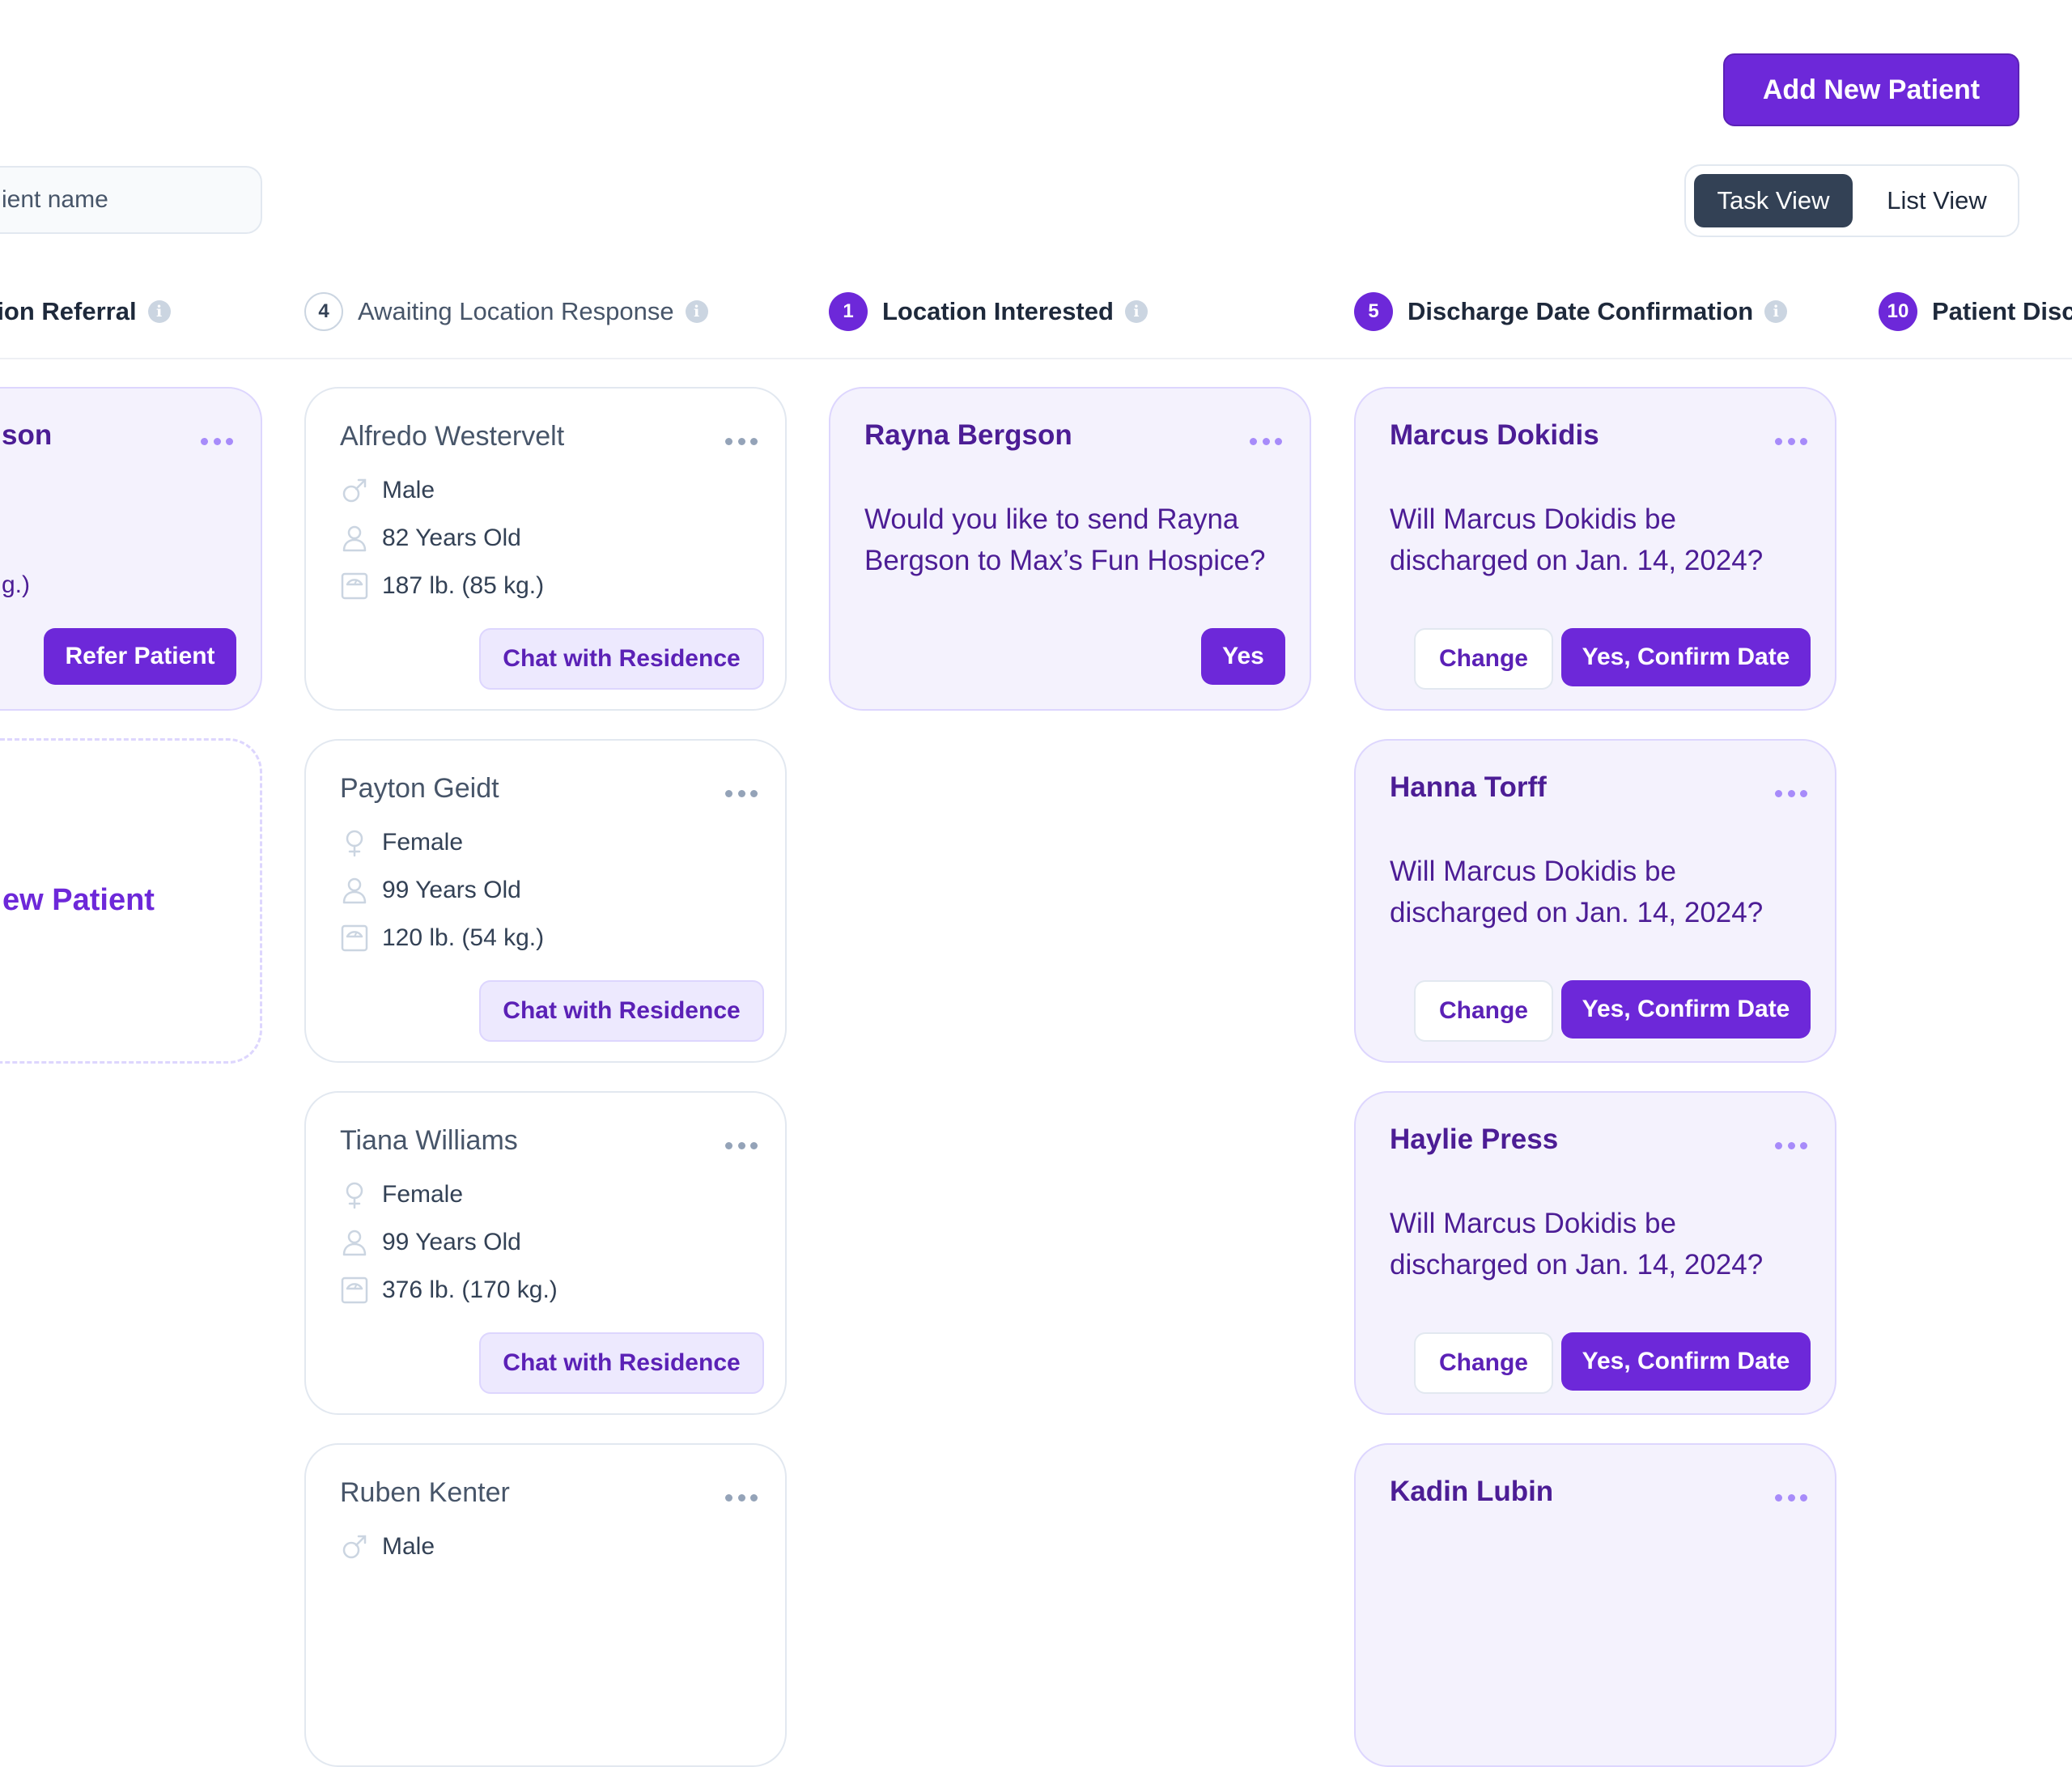  I want to click on patient-name: Rayna Bergson, so click(968, 435).